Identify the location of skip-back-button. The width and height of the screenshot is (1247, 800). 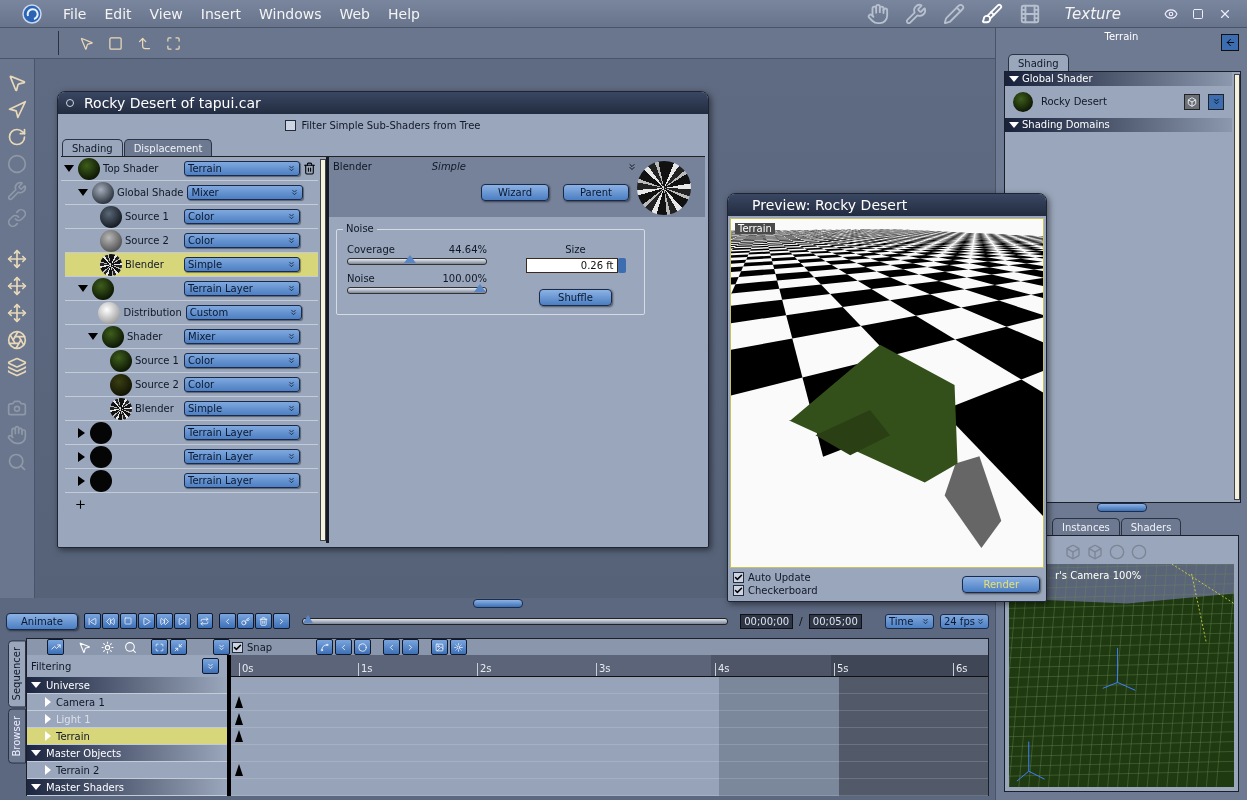
(92, 621).